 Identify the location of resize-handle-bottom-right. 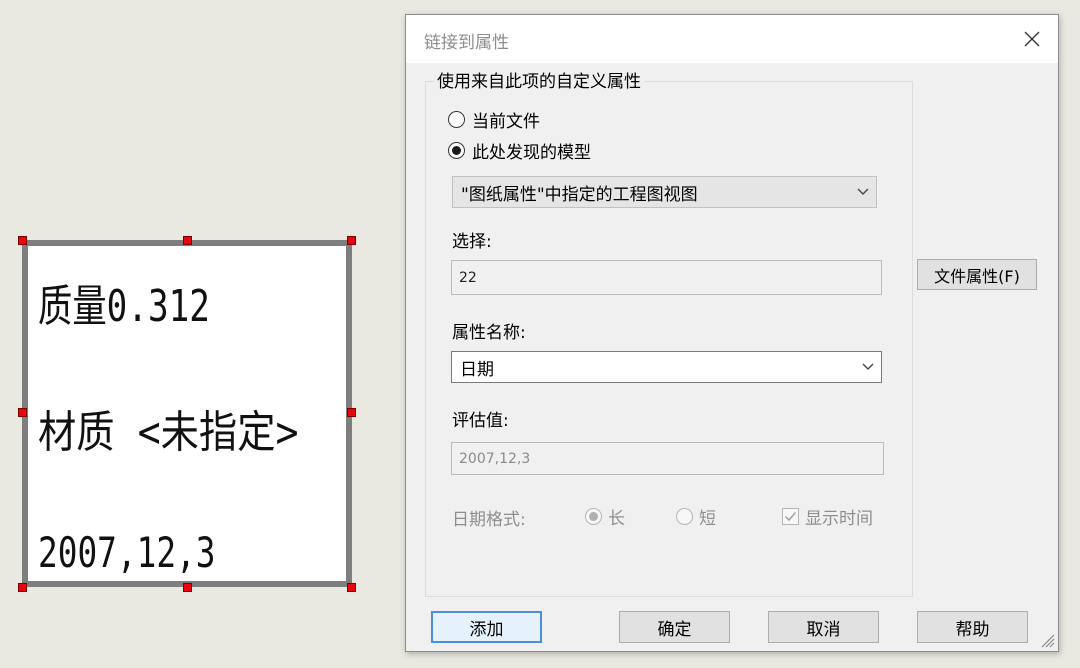
(351, 587).